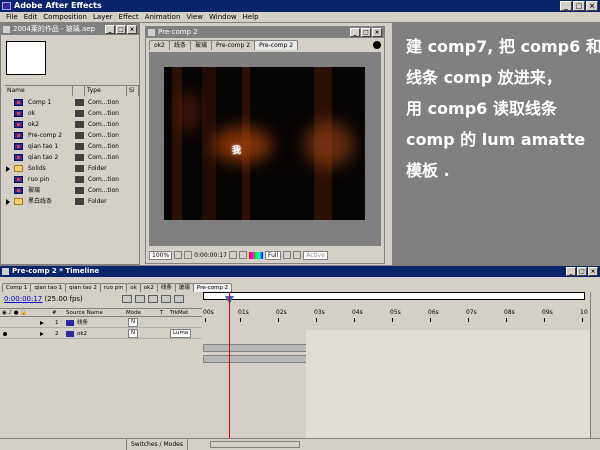 This screenshot has width=600, height=450. Describe the element at coordinates (72, 135) in the screenshot. I see `project-item: Pre-comp 2 Com...tion` at that location.